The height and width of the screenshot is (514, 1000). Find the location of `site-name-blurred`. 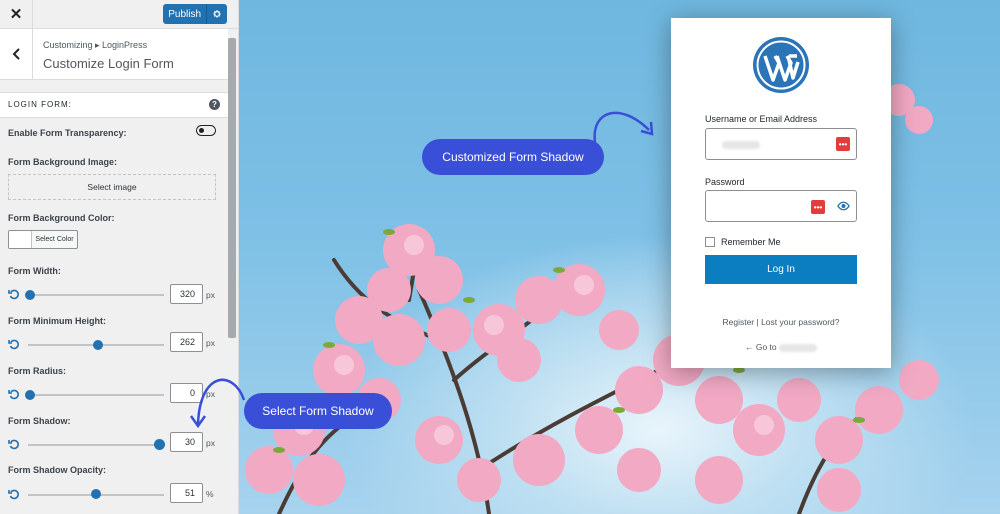

site-name-blurred is located at coordinates (798, 347).